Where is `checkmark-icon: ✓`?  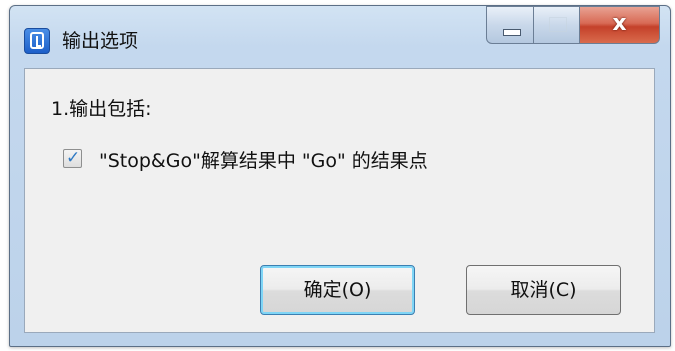
checkmark-icon: ✓ is located at coordinates (73, 158).